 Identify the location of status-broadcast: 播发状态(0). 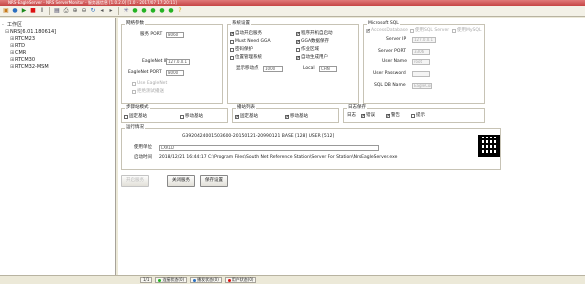
(206, 280).